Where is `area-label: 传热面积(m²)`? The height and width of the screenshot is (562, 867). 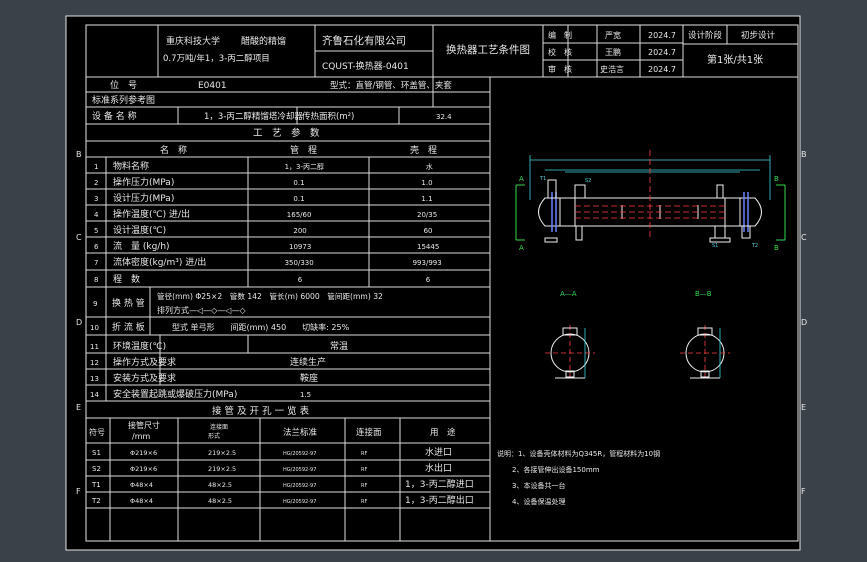
area-label: 传热面积(m²) is located at coordinates (328, 116).